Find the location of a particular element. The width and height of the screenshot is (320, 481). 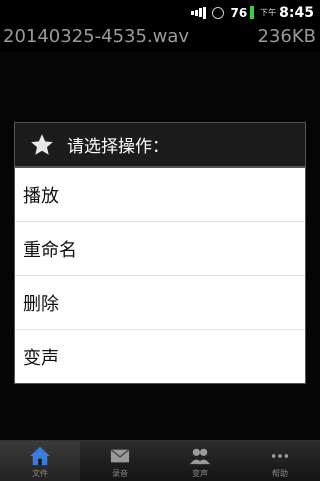

tab-label-voice-change: 变声 is located at coordinates (200, 473).